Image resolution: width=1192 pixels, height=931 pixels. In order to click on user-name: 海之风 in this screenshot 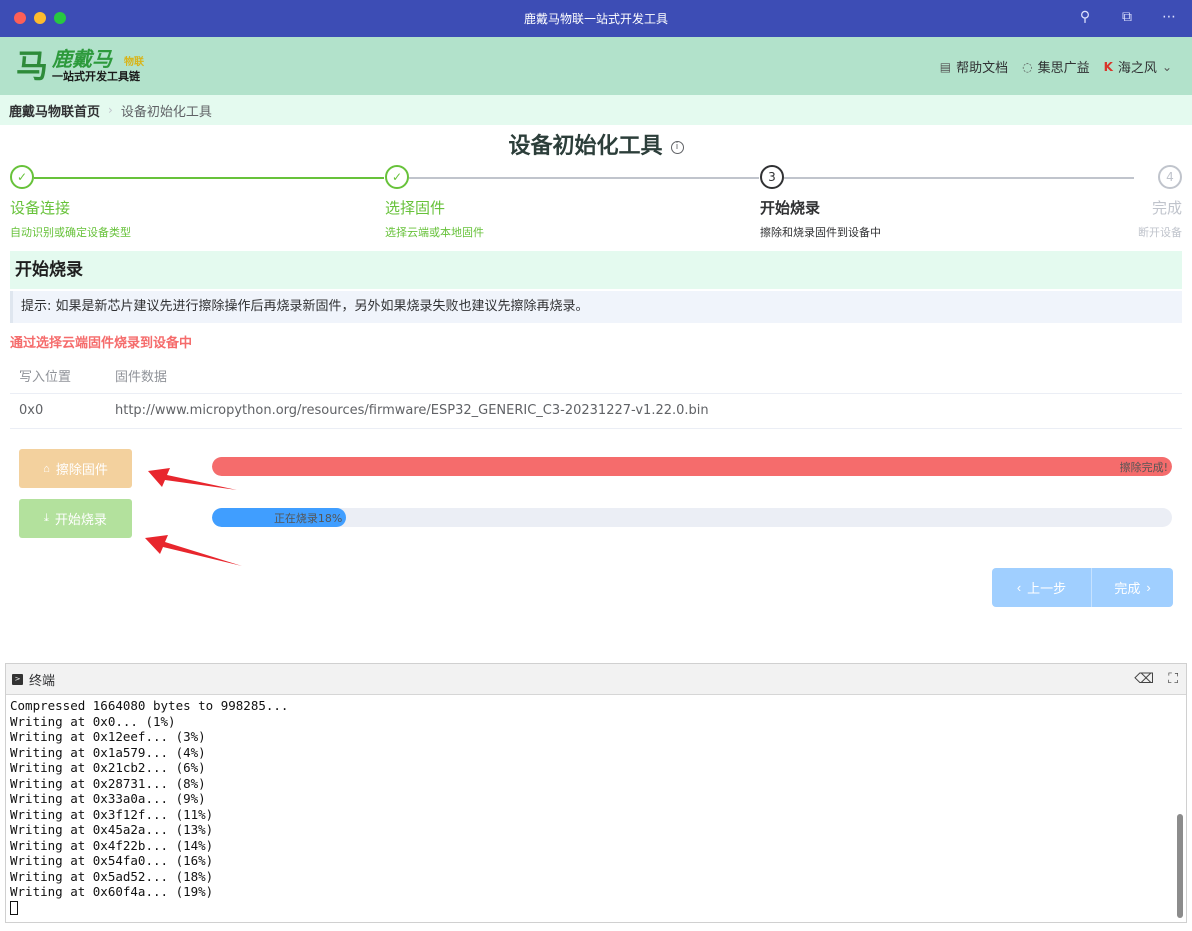, I will do `click(1137, 68)`.